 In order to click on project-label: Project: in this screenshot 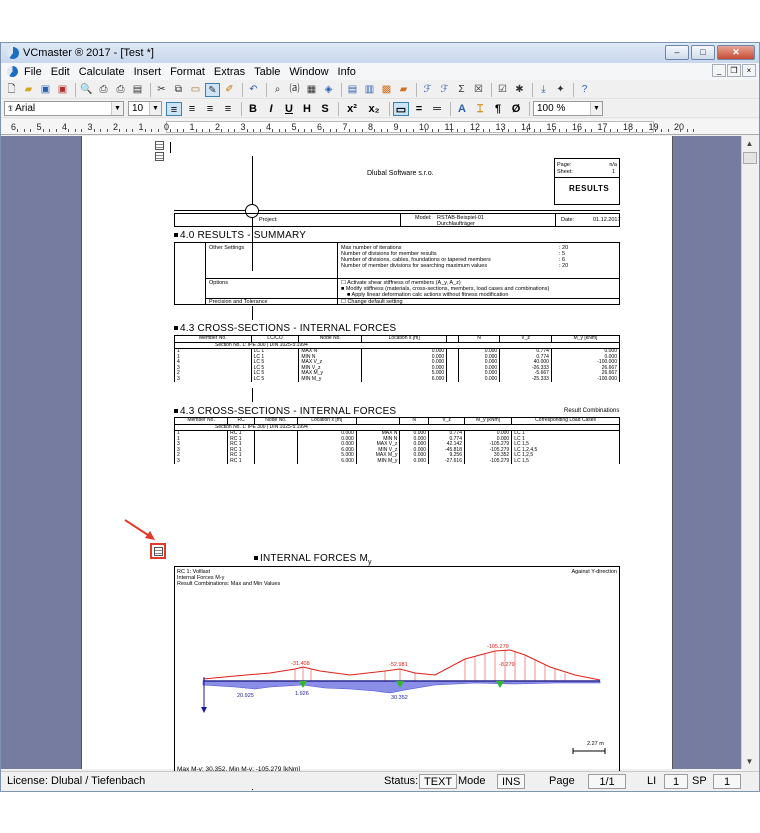, I will do `click(268, 220)`.